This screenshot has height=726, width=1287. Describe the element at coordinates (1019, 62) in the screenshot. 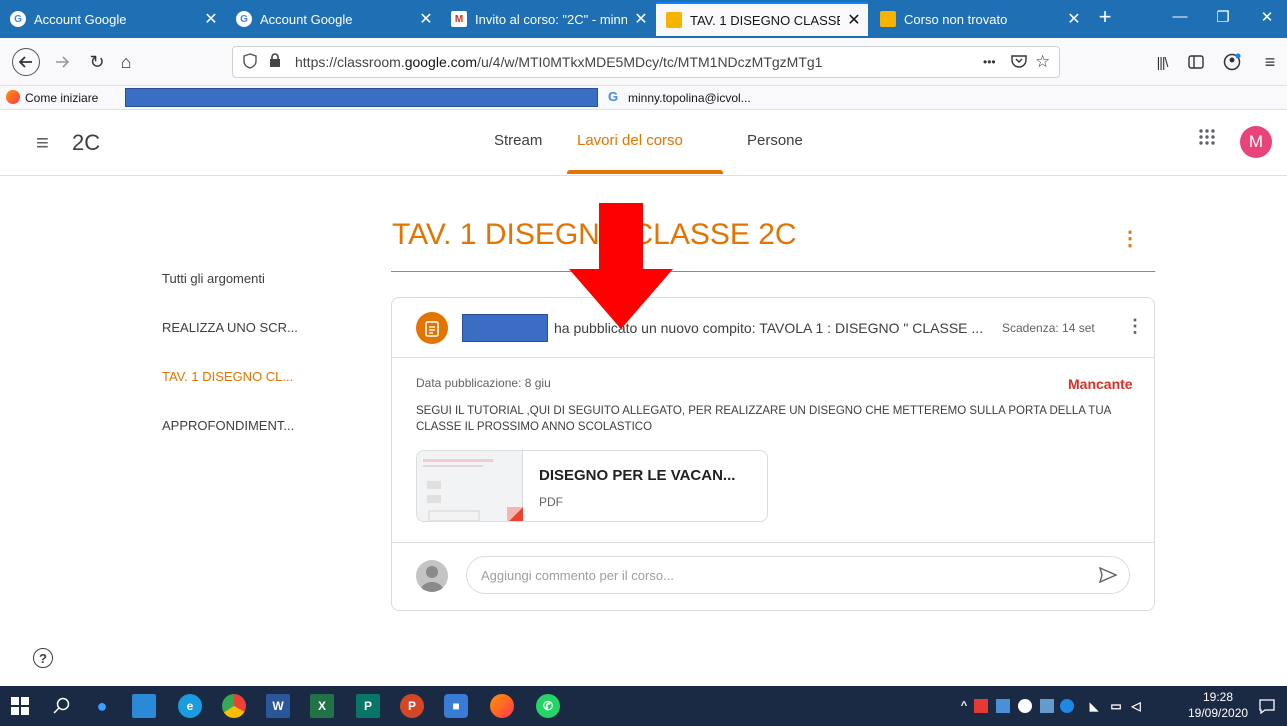

I see `pocket-icon` at that location.